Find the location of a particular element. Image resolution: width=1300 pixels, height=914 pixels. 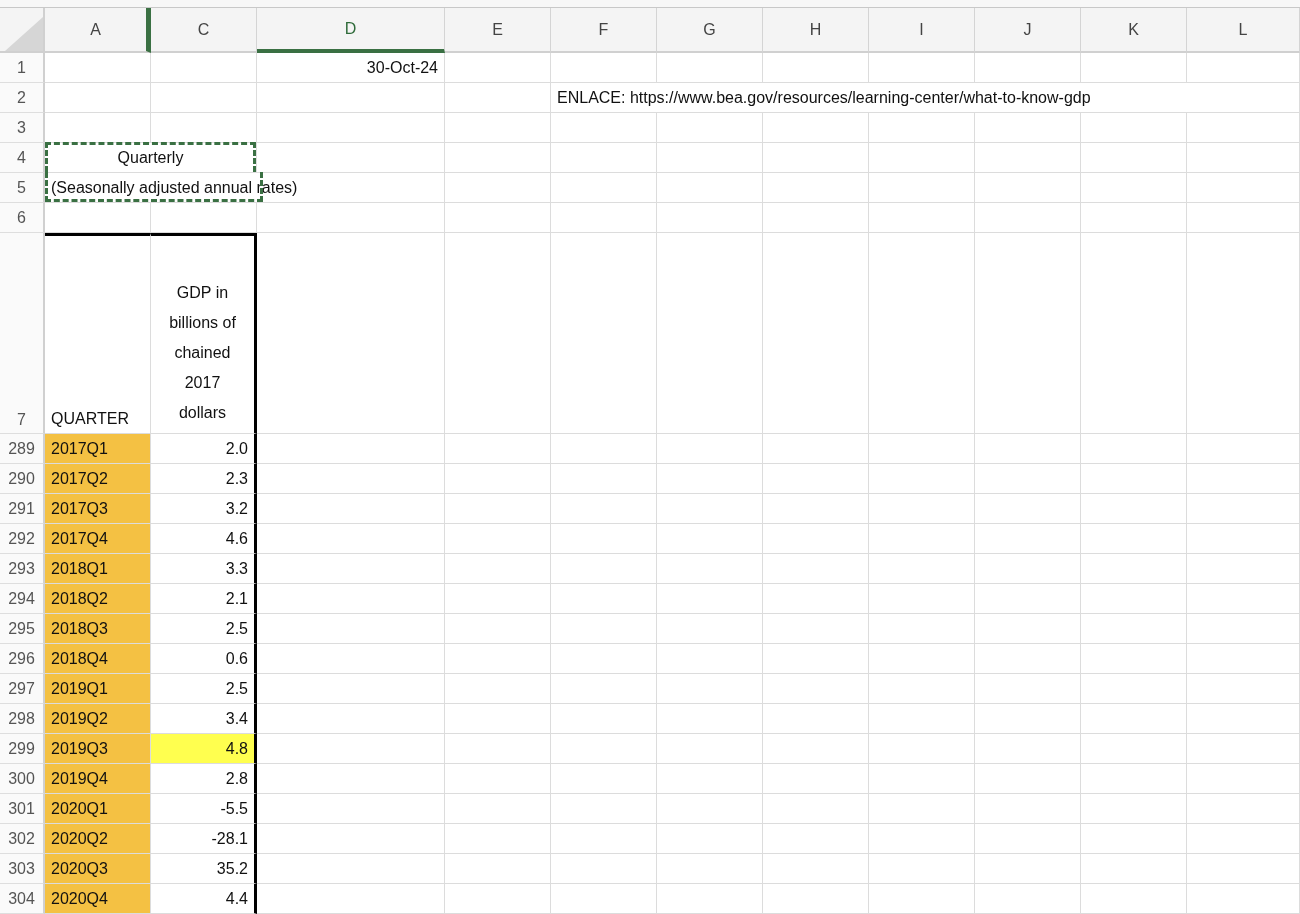

table-cell: 2017Q2 is located at coordinates (98, 479).